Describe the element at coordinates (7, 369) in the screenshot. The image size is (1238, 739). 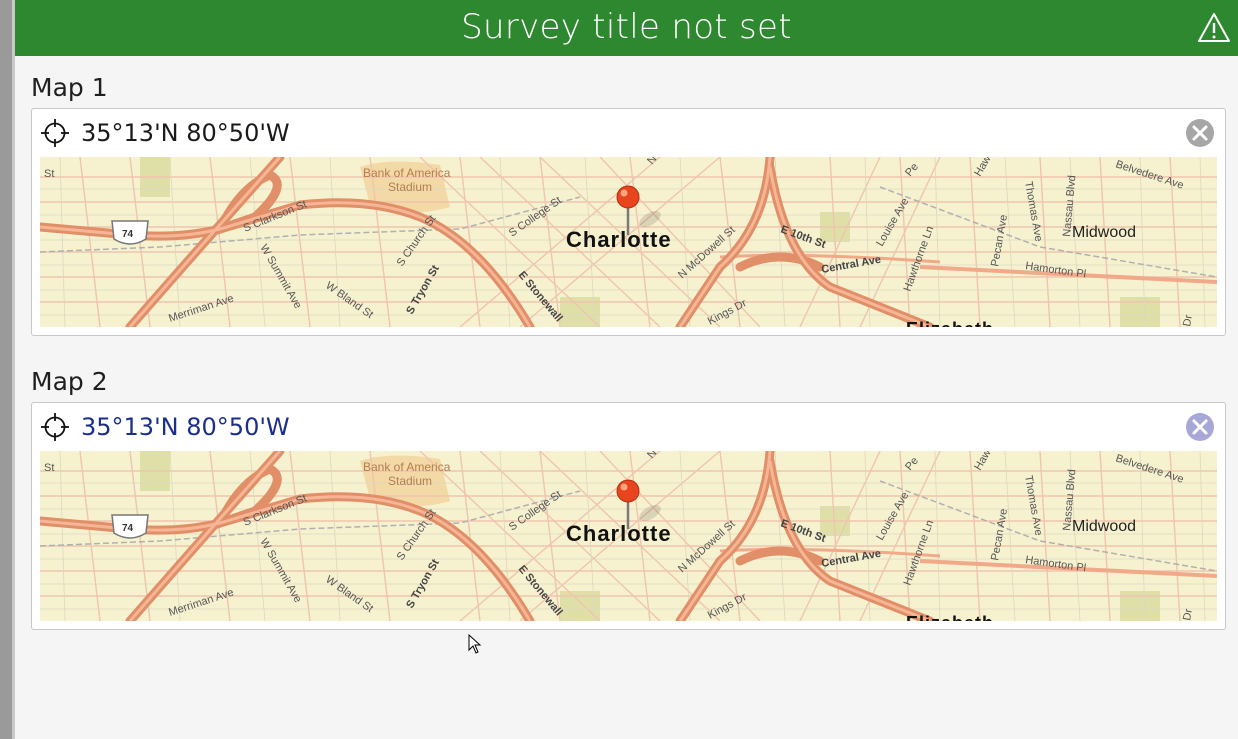
I see `window-edge` at that location.